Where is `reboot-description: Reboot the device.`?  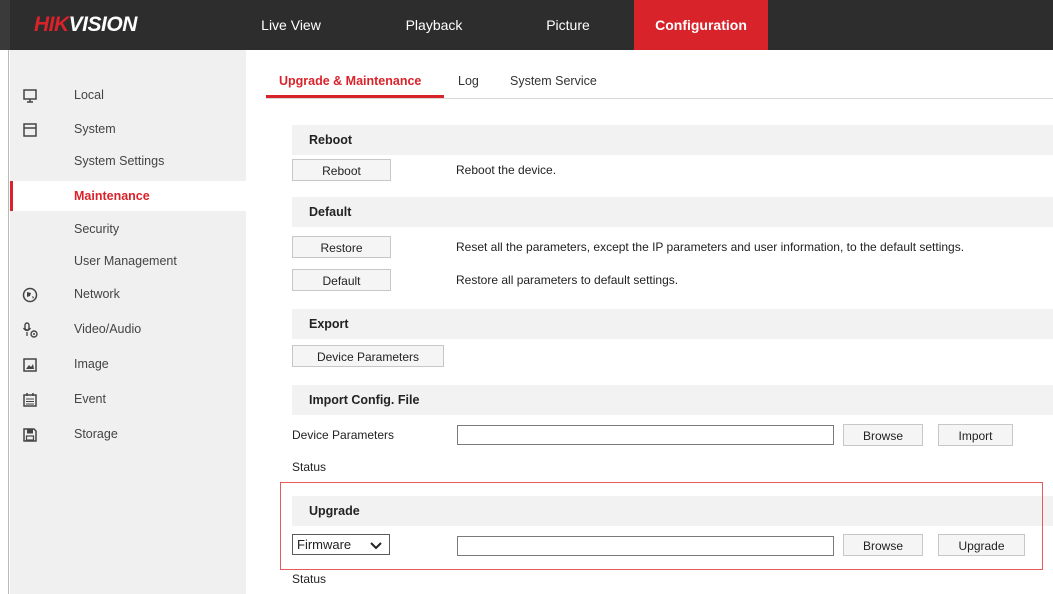 reboot-description: Reboot the device. is located at coordinates (506, 170).